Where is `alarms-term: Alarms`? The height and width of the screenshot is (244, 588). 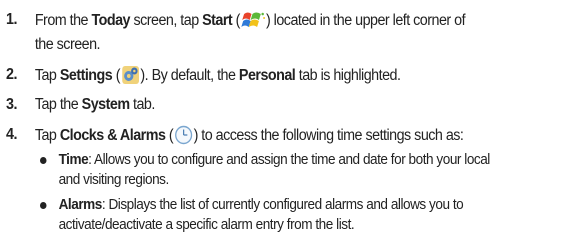
alarms-term: Alarms is located at coordinates (80, 205).